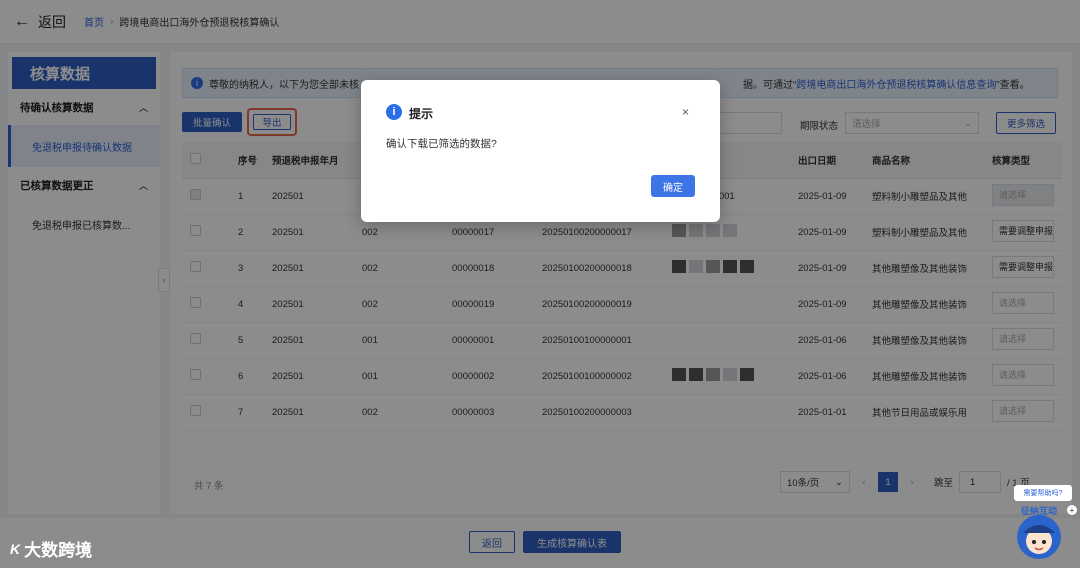 The image size is (1080, 568). What do you see at coordinates (1072, 510) in the screenshot?
I see `plus-icon: +` at bounding box center [1072, 510].